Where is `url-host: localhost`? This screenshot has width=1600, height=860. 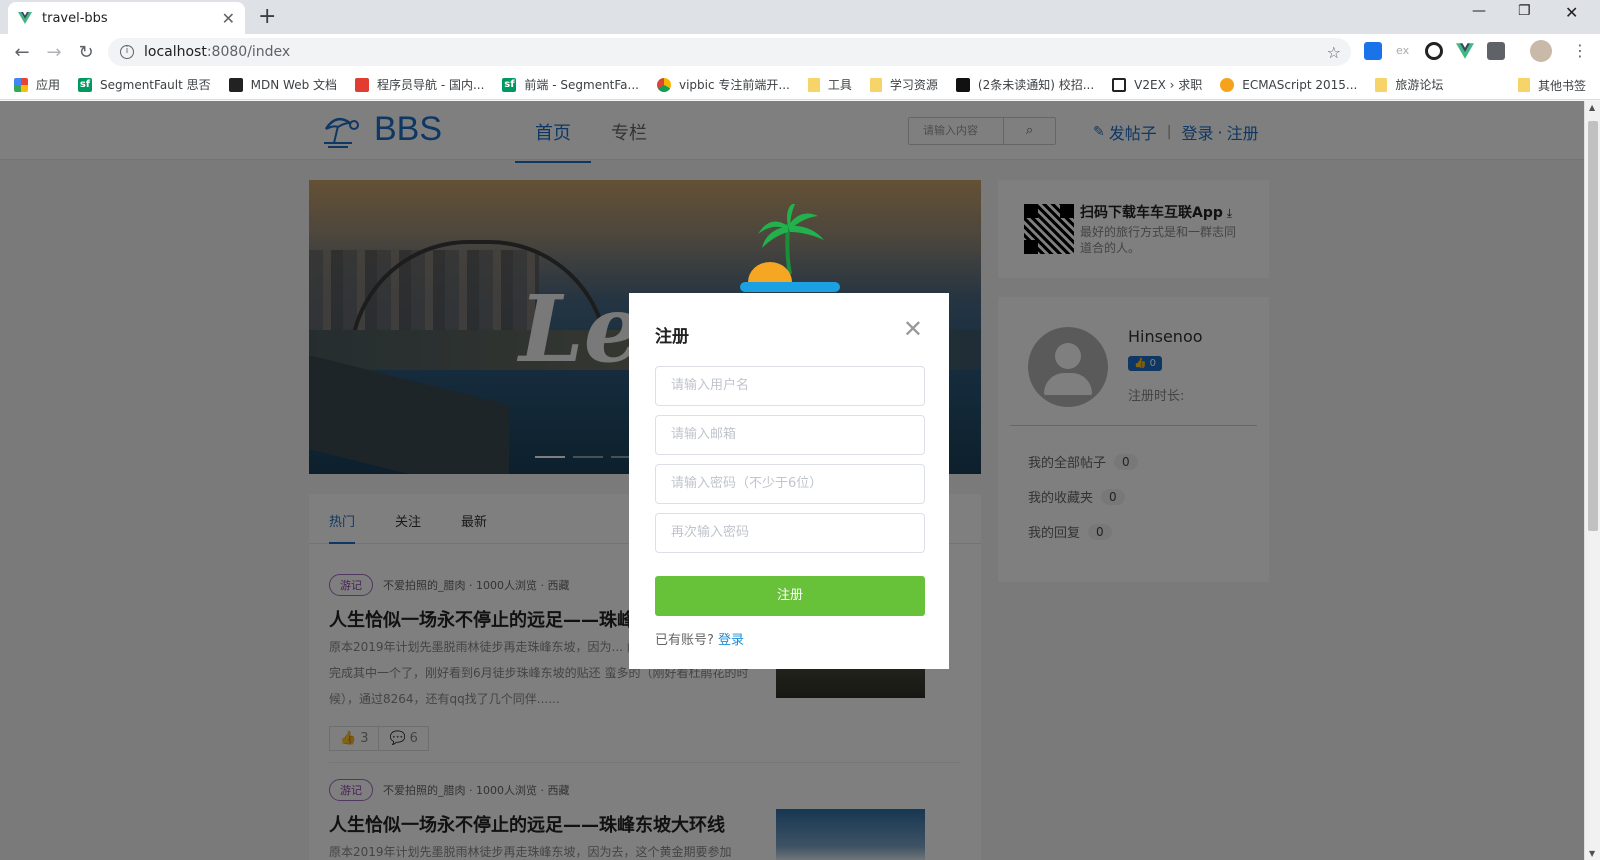 url-host: localhost is located at coordinates (175, 52).